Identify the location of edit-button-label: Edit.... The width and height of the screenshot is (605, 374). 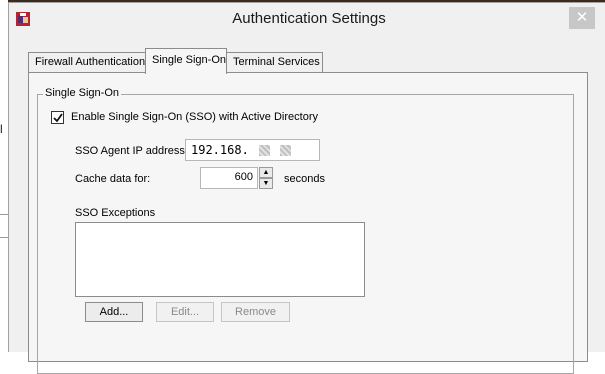
(185, 312).